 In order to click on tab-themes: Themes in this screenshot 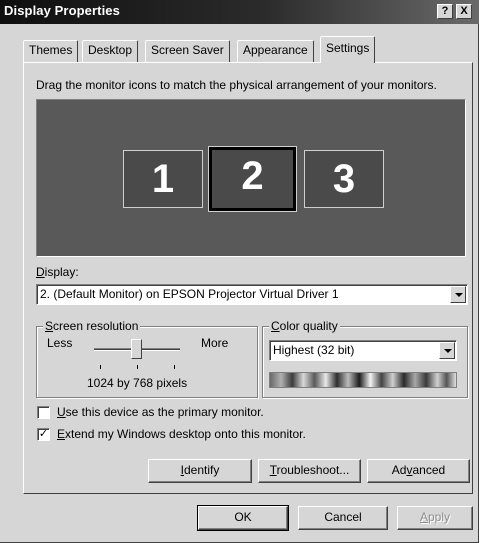, I will do `click(51, 51)`.